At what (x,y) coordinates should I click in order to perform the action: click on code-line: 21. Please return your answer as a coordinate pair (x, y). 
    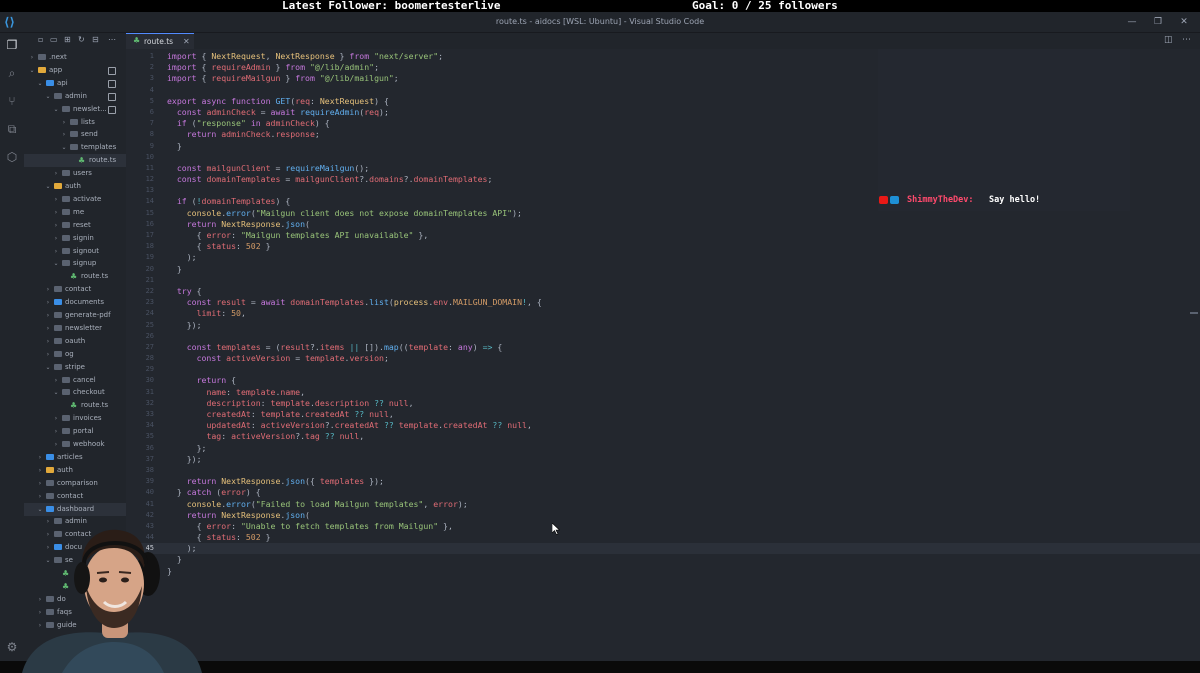
    Looking at the image, I should click on (663, 280).